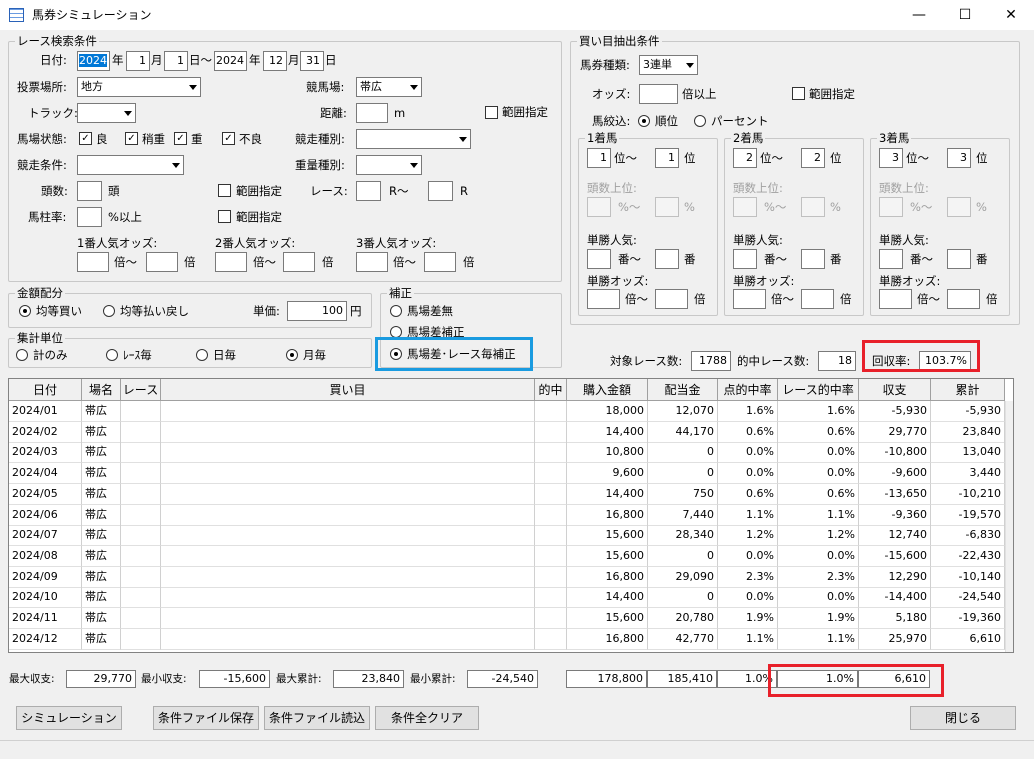 This screenshot has height=759, width=1034. What do you see at coordinates (396, 311) in the screenshot?
I see `correction-none-radio` at bounding box center [396, 311].